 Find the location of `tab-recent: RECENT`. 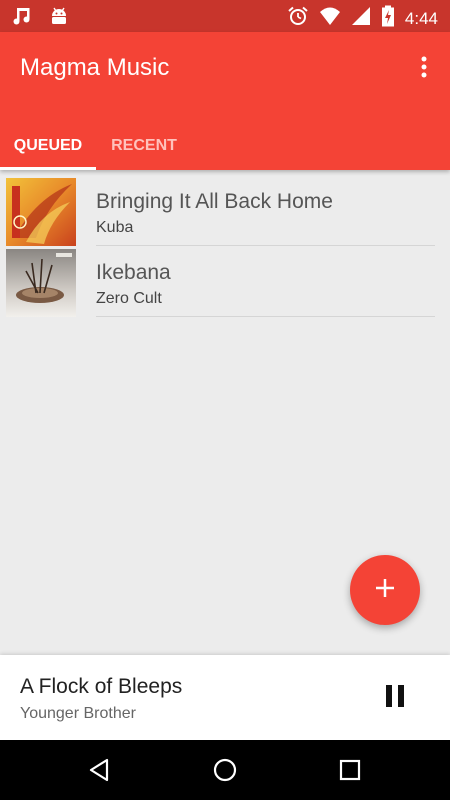

tab-recent: RECENT is located at coordinates (144, 146).